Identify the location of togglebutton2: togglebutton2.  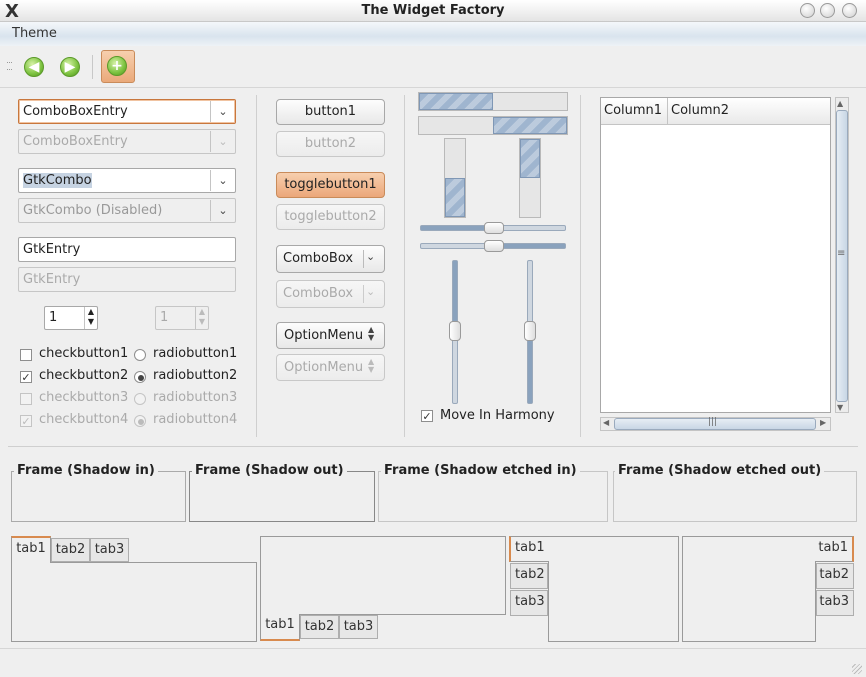
(330, 217).